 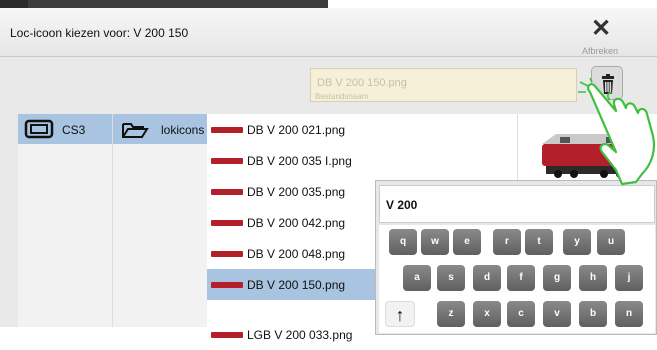 I want to click on folder-column: lokicons, so click(x=160, y=220).